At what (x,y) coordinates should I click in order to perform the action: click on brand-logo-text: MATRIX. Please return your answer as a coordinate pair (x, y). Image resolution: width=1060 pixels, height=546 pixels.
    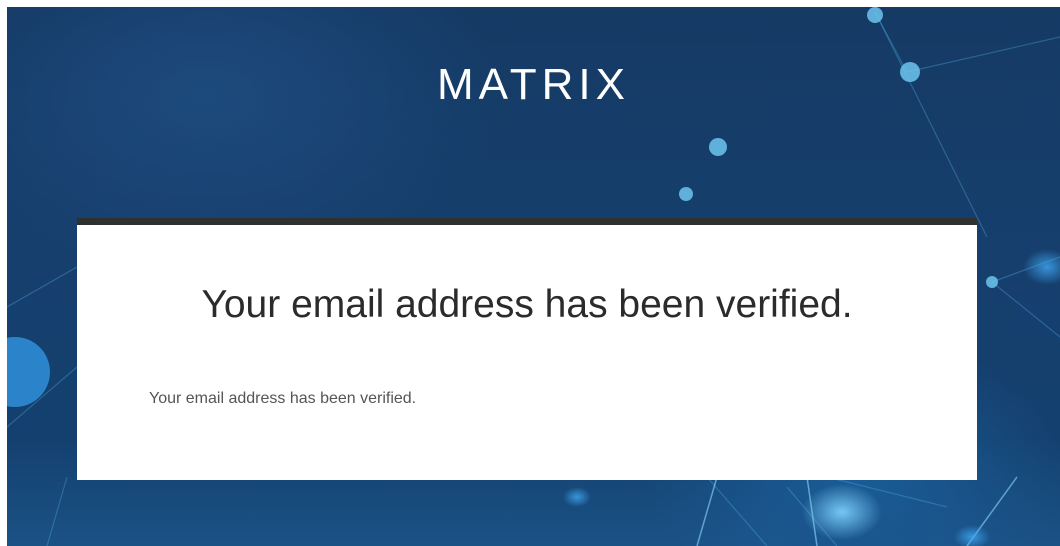
    Looking at the image, I should click on (533, 84).